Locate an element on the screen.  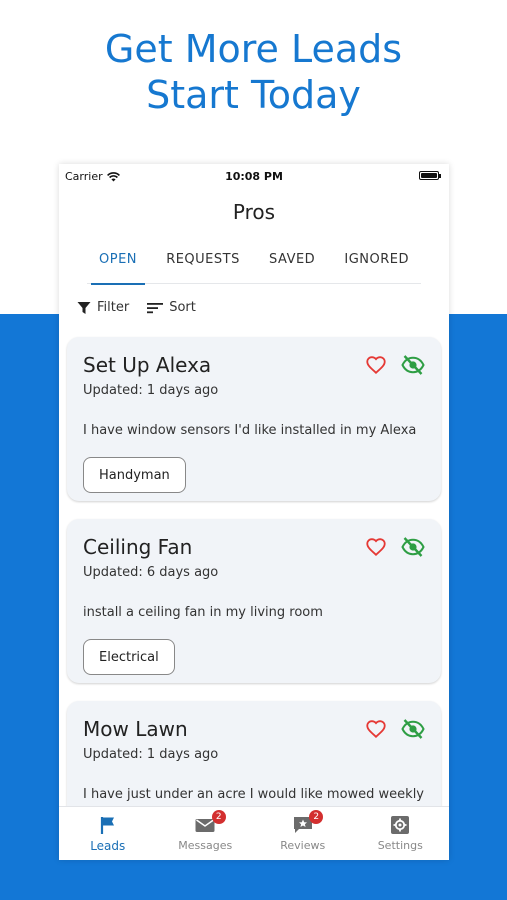
lead-title: Mow Lawn is located at coordinates (135, 729).